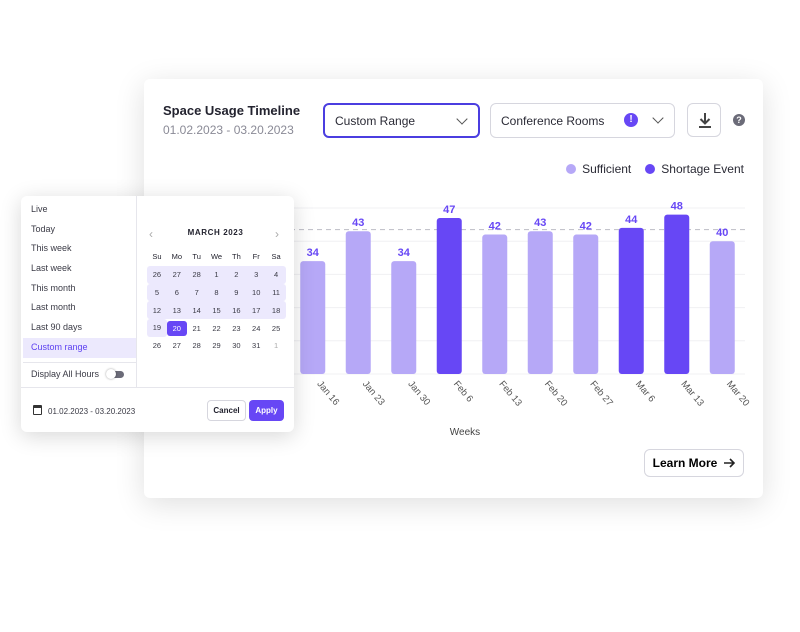 The width and height of the screenshot is (800, 632). Describe the element at coordinates (276, 274) in the screenshot. I see `calendar-day: 4` at that location.